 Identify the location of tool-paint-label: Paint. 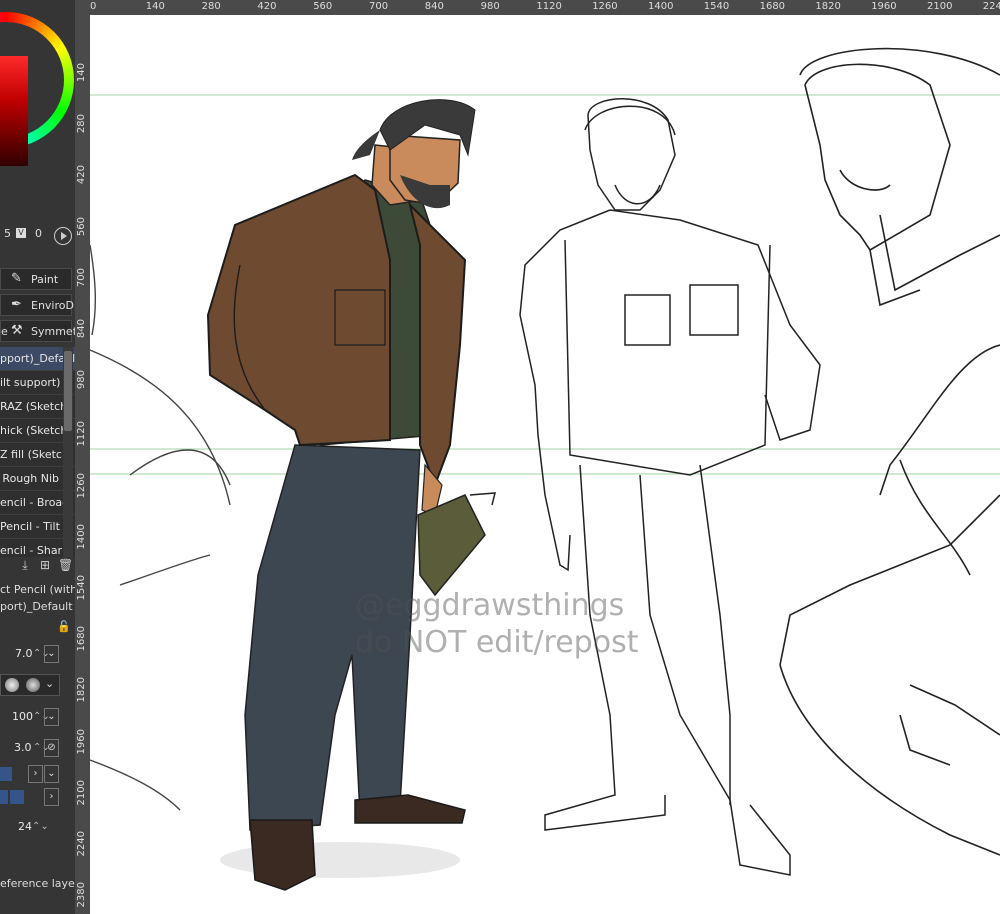
(45, 279).